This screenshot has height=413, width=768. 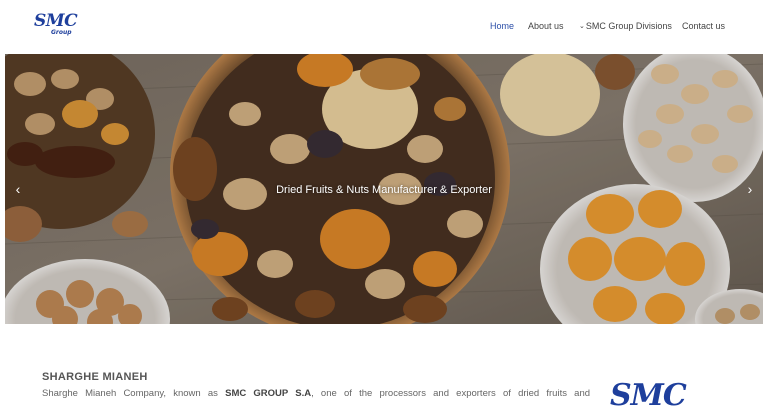 What do you see at coordinates (268, 393) in the screenshot?
I see `company-name: SMC GROUP S.A` at bounding box center [268, 393].